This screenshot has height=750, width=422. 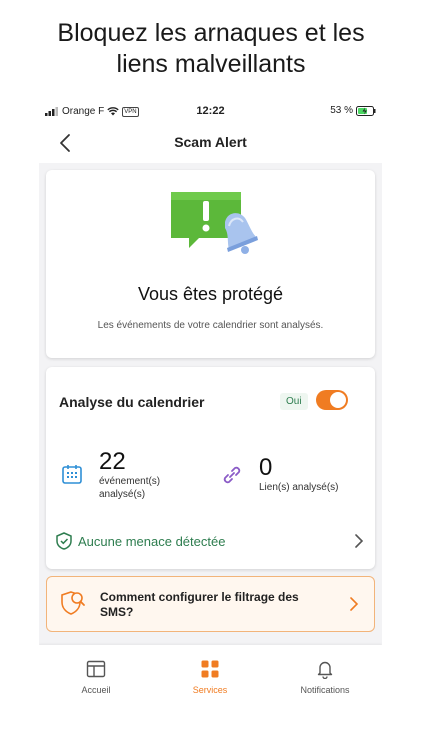 I want to click on toggle-state-badge: Oui, so click(x=294, y=401).